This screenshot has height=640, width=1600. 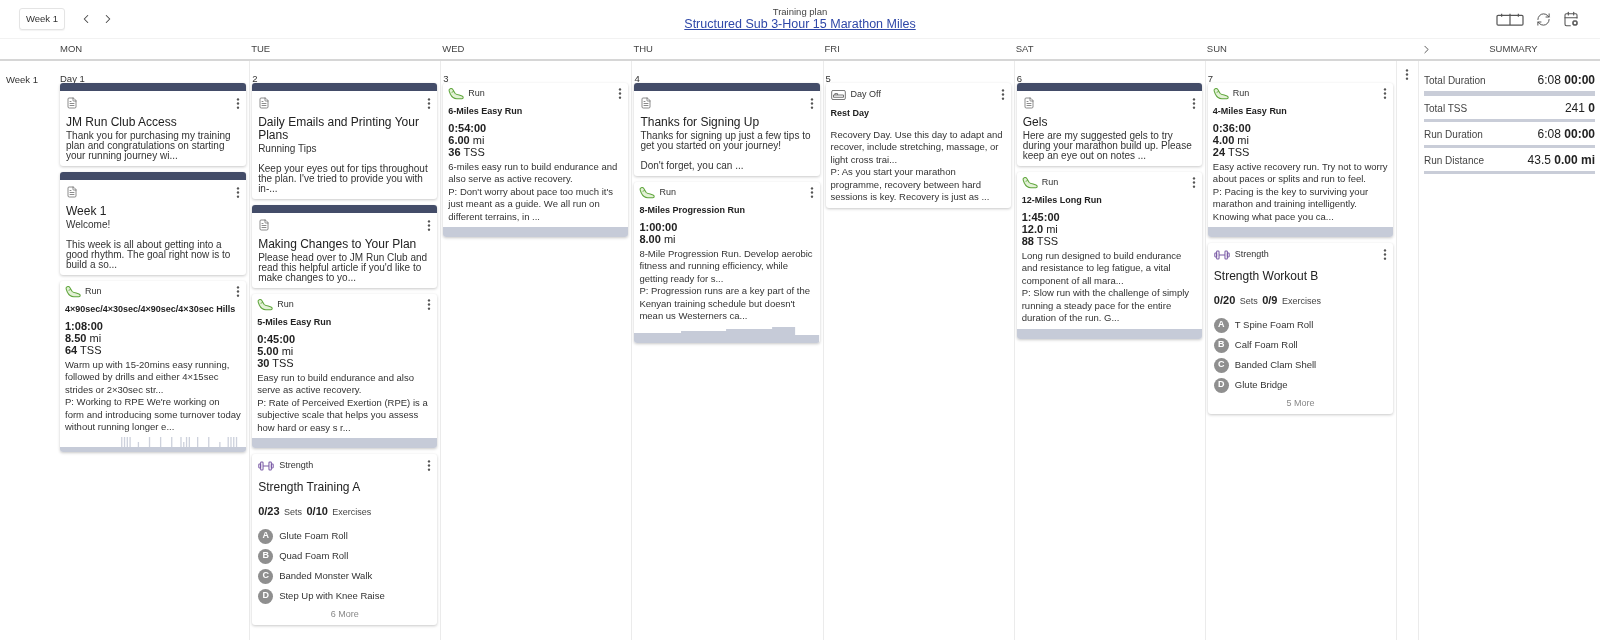 I want to click on sets-count: 0/20 Sets 0/9 Exercises, so click(x=1267, y=300).